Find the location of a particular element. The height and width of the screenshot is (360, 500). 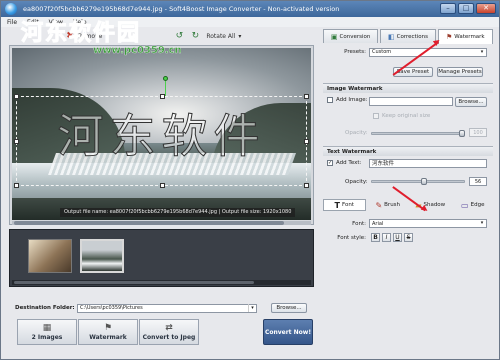

site-watermark-logo: 河东软件园 is located at coordinates (81, 34).